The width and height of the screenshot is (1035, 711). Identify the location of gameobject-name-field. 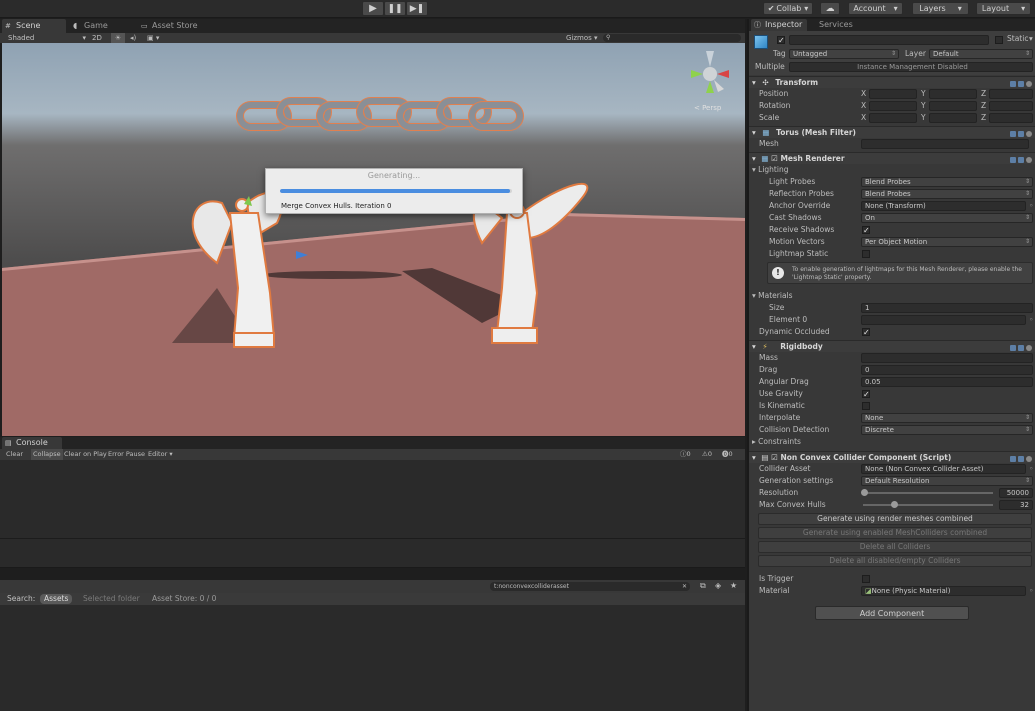
(889, 40).